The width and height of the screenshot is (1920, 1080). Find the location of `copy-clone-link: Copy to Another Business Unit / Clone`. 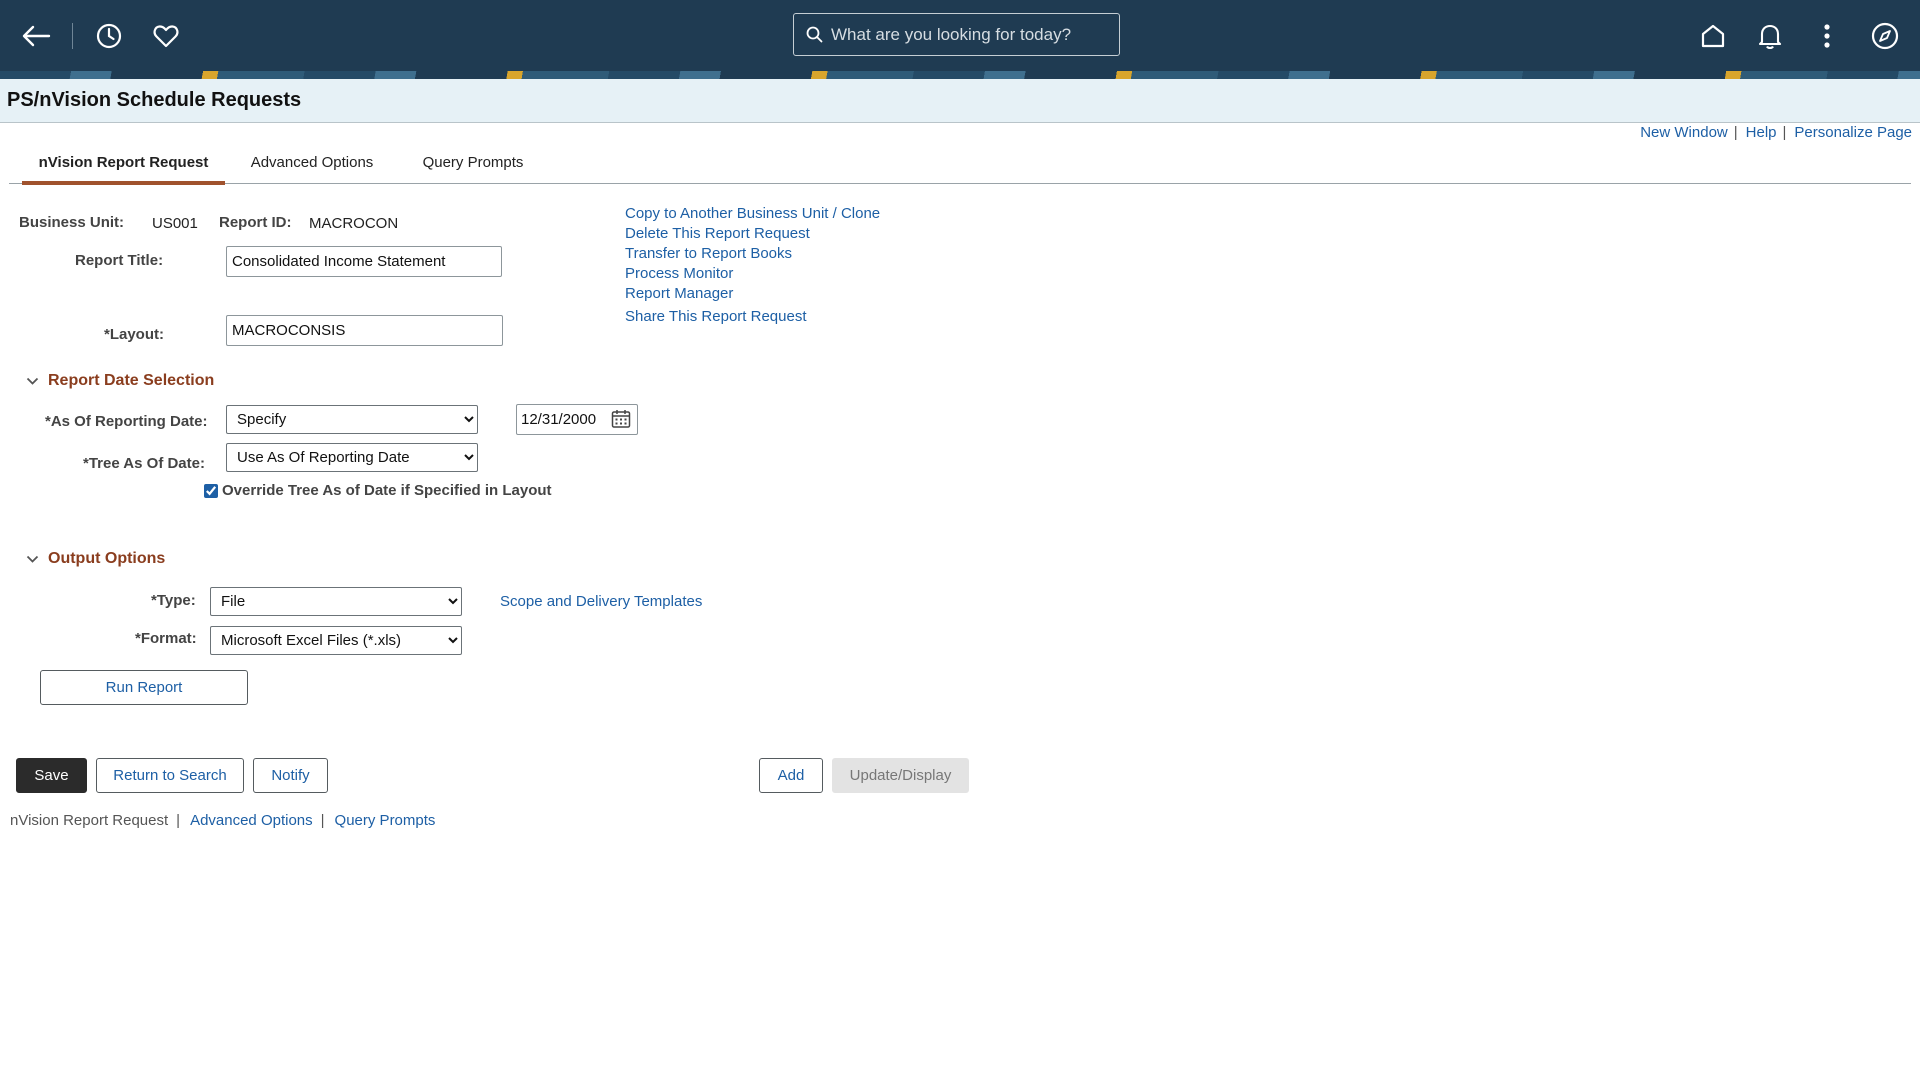

copy-clone-link: Copy to Another Business Unit / Clone is located at coordinates (752, 213).